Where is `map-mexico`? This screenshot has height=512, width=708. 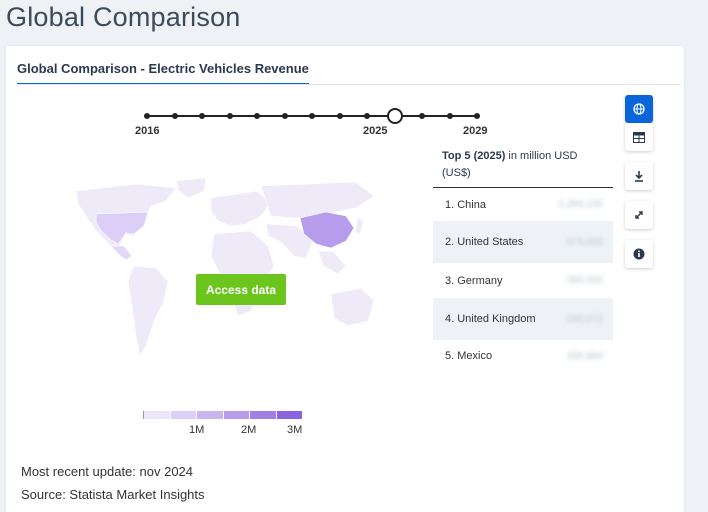 map-mexico is located at coordinates (121, 253).